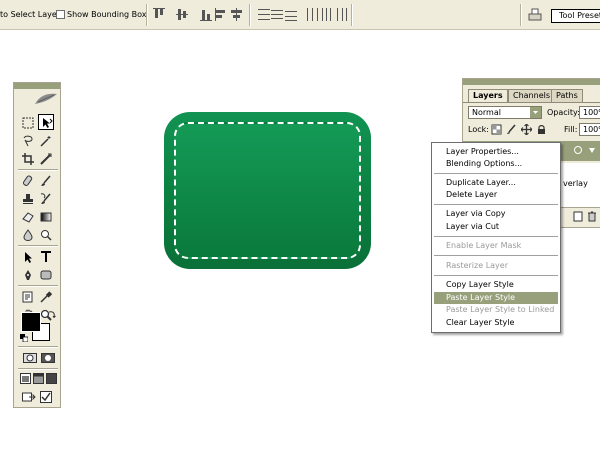  Describe the element at coordinates (535, 112) in the screenshot. I see `chevron-down-icon` at that location.